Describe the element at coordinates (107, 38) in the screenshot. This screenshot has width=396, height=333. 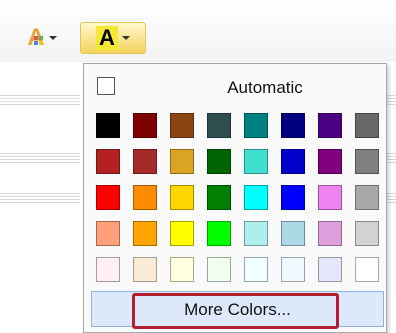
I see `text-highlight-color-icon: A` at that location.